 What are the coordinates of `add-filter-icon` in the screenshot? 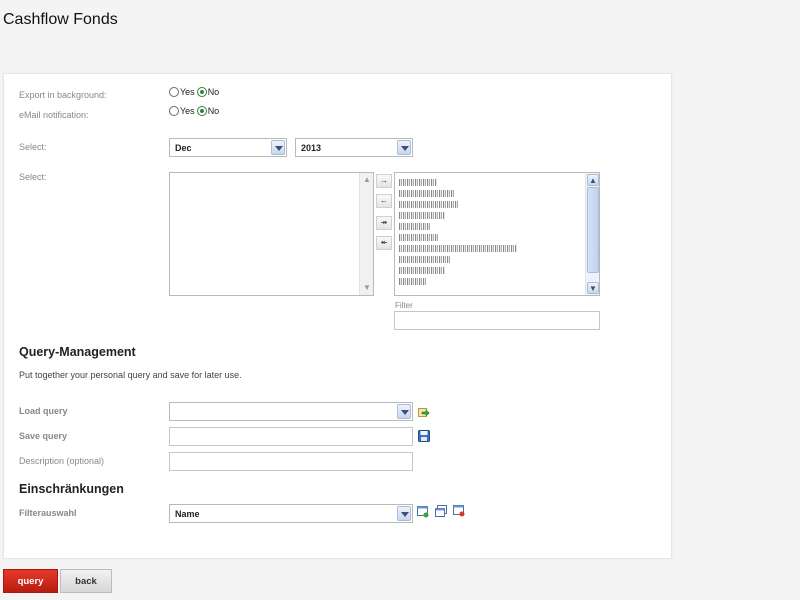 It's located at (423, 512).